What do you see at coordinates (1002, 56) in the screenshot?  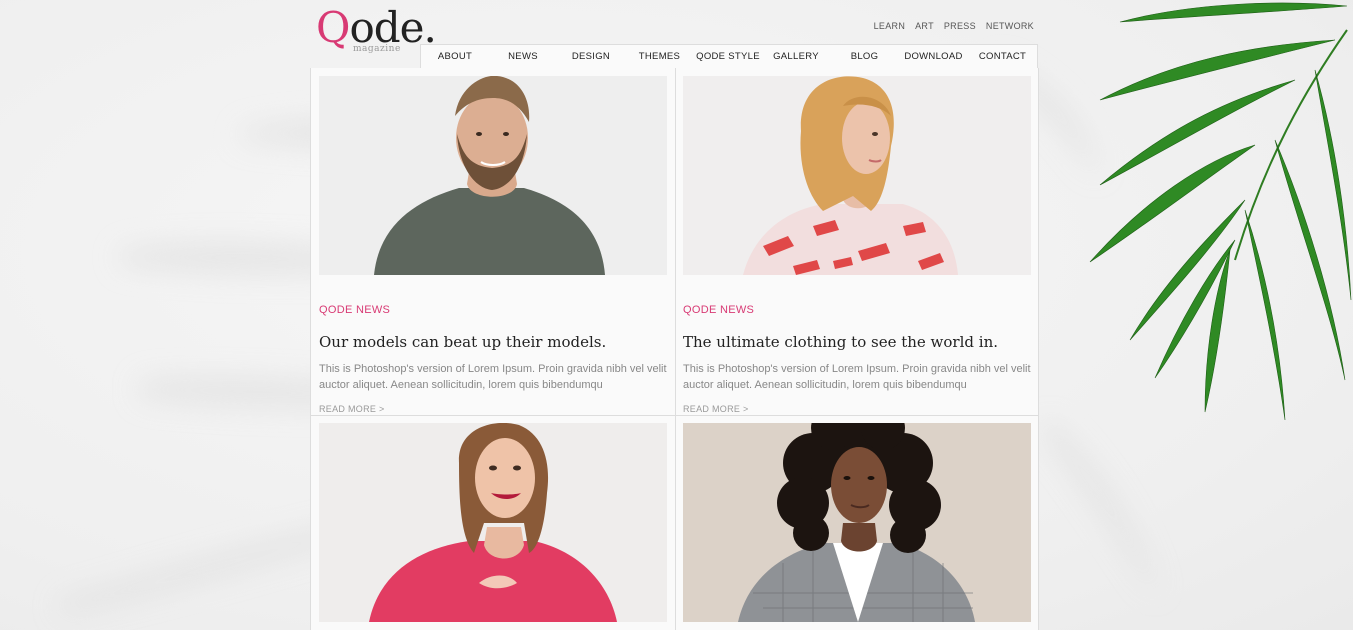 I see `nav-item-contact: CONTACT` at bounding box center [1002, 56].